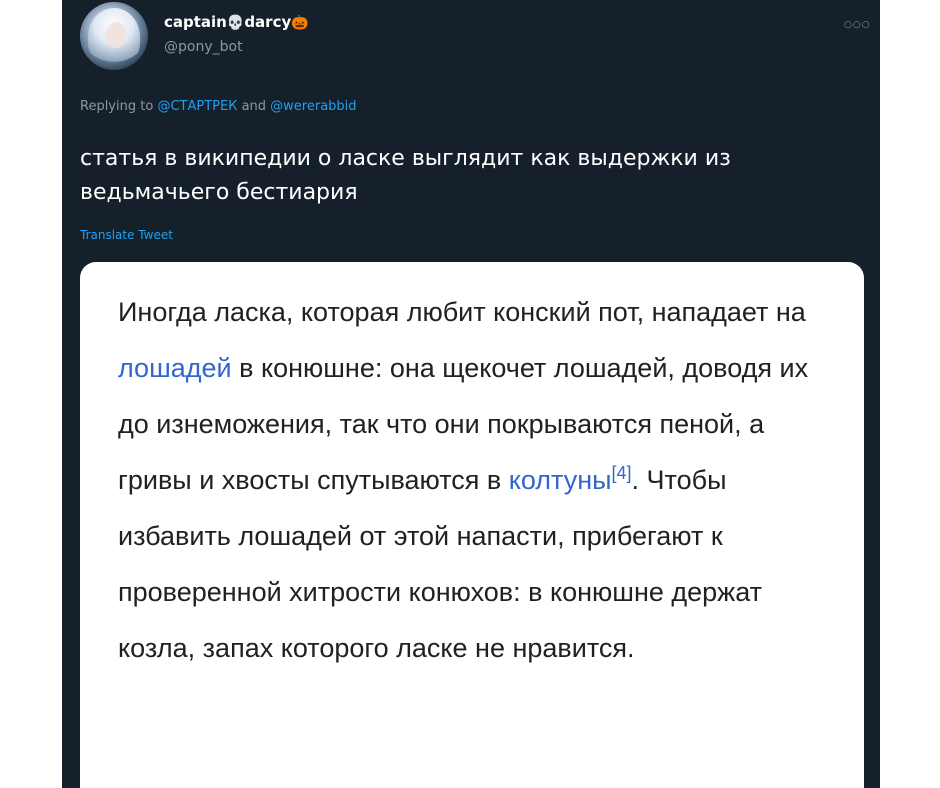 Image resolution: width=940 pixels, height=788 pixels. What do you see at coordinates (254, 106) in the screenshot?
I see `replying-to-and: and` at bounding box center [254, 106].